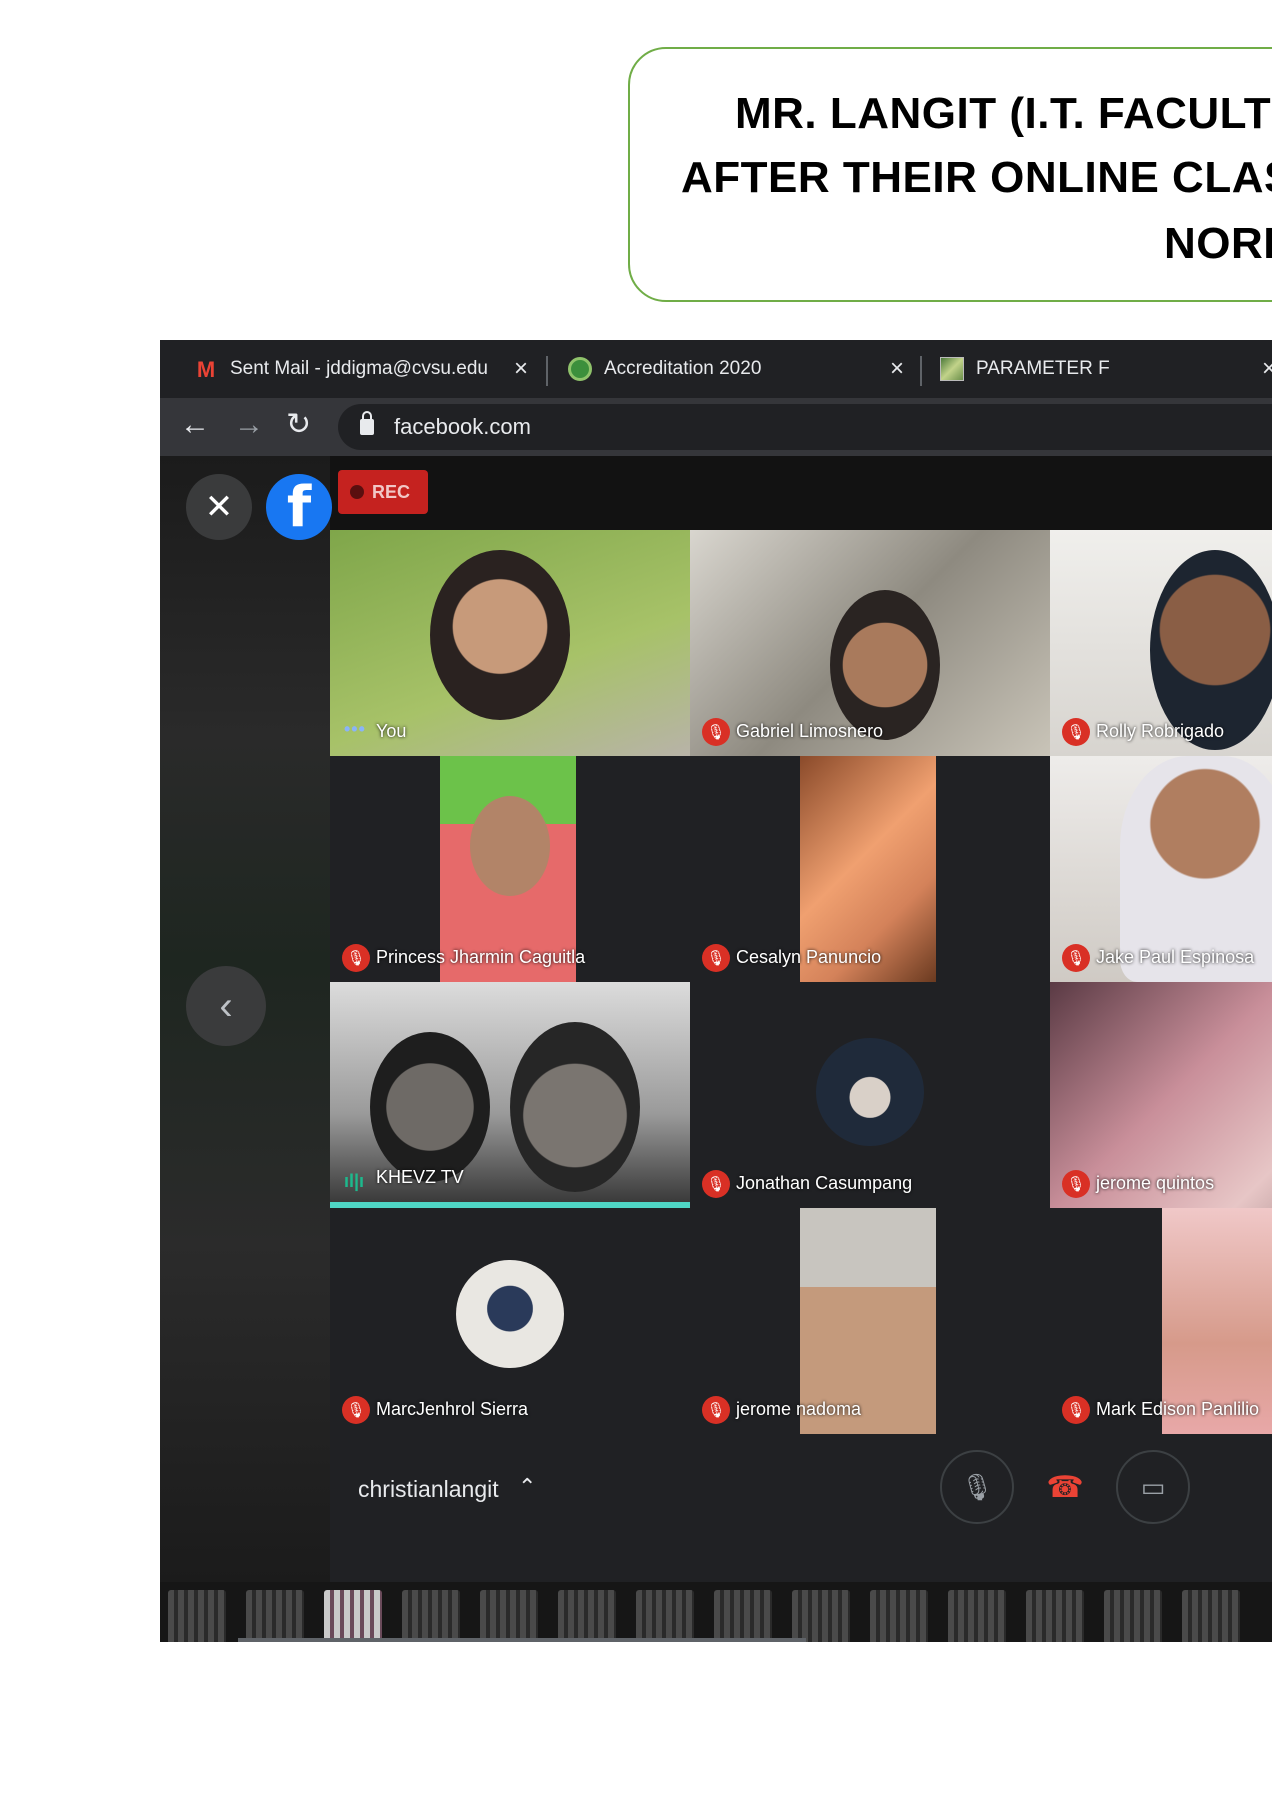 This screenshot has height=1800, width=1272. I want to click on participant-tile: 🎙 Gabriel Limosnero, so click(870, 643).